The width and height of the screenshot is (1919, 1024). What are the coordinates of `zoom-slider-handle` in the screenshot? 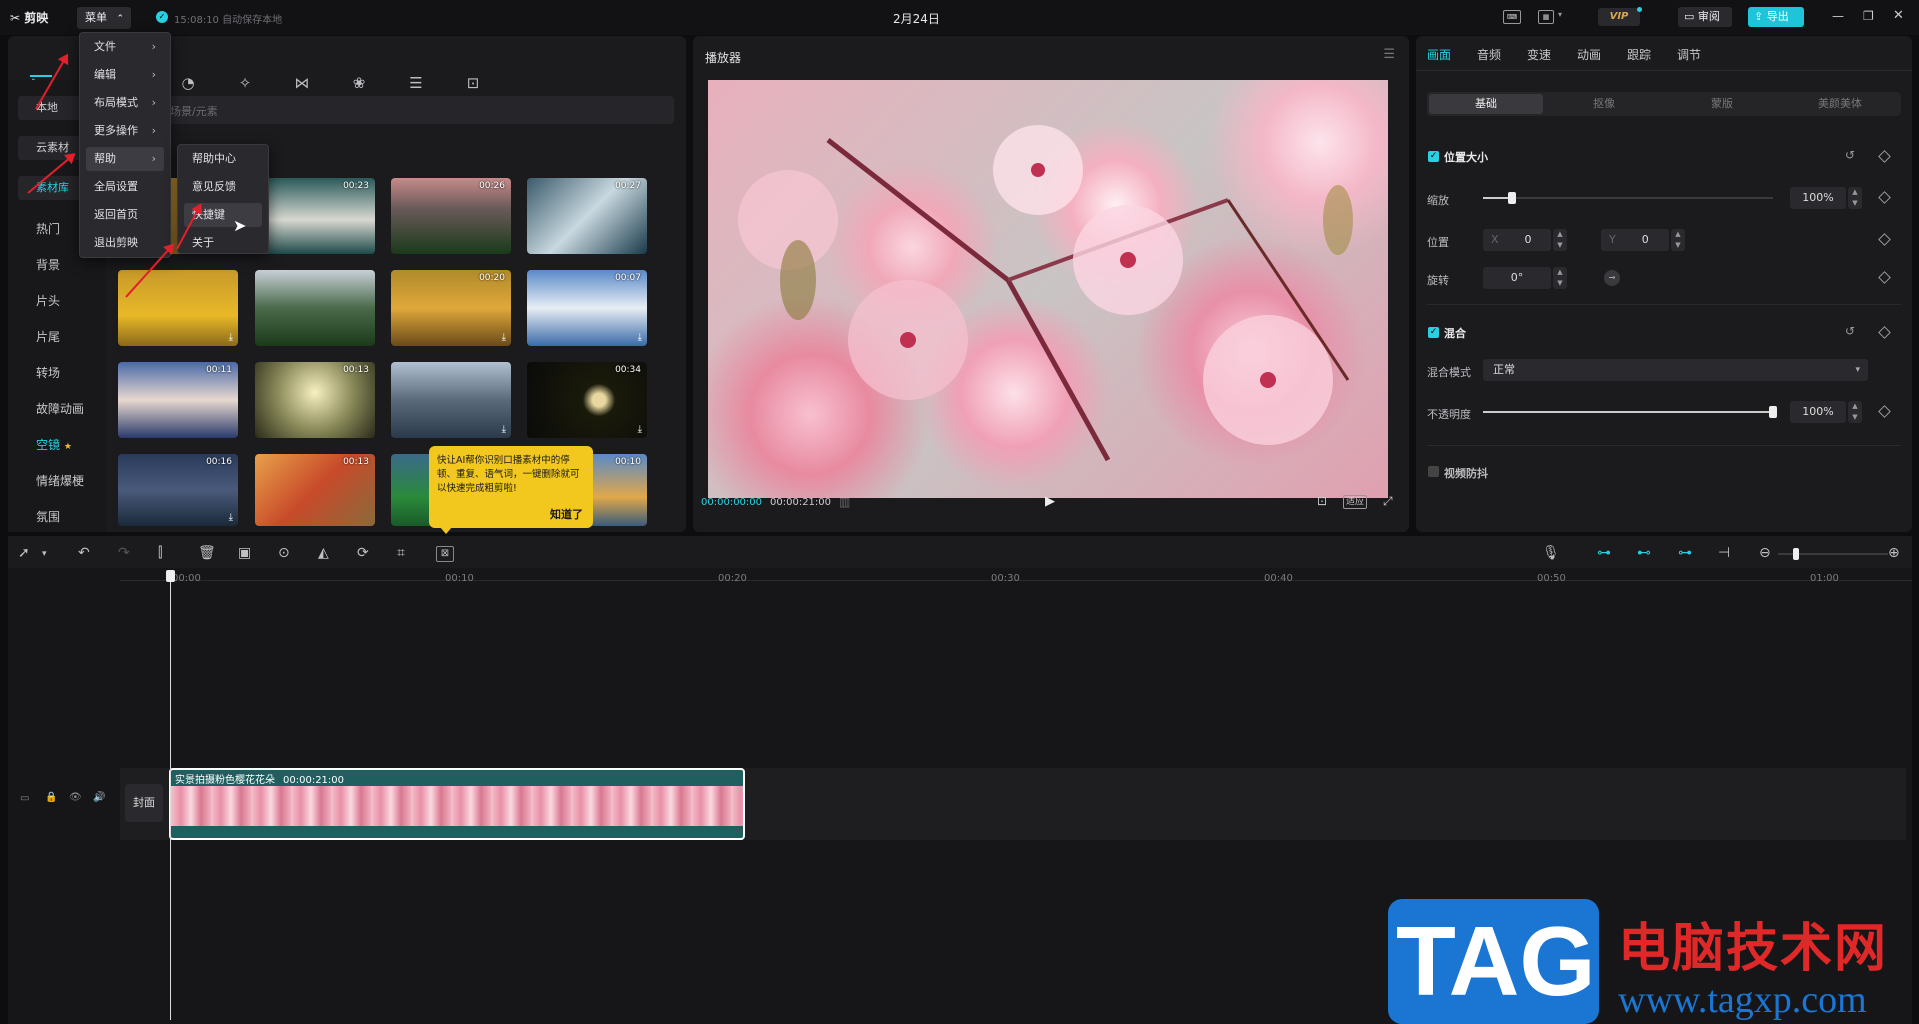 It's located at (1796, 554).